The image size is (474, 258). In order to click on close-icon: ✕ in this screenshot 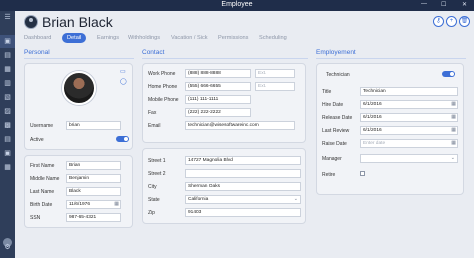, I will do `click(464, 4)`.